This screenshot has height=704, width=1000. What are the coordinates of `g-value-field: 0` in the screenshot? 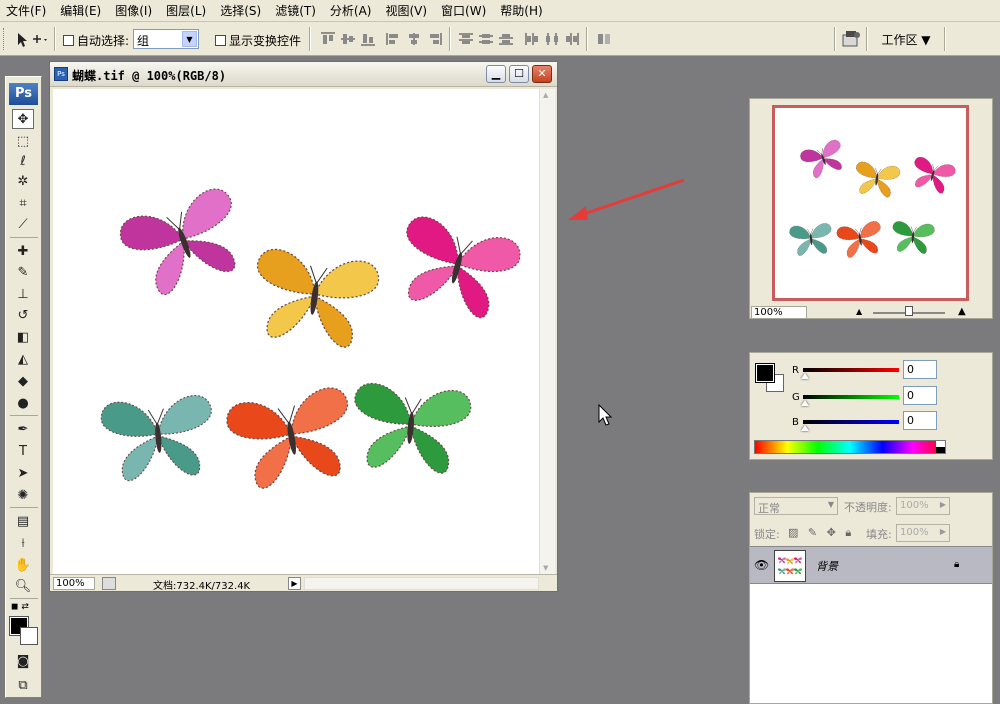 It's located at (920, 395).